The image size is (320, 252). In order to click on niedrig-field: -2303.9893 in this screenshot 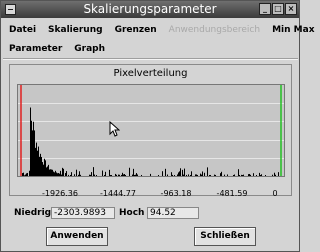, I will do `click(83, 213)`.